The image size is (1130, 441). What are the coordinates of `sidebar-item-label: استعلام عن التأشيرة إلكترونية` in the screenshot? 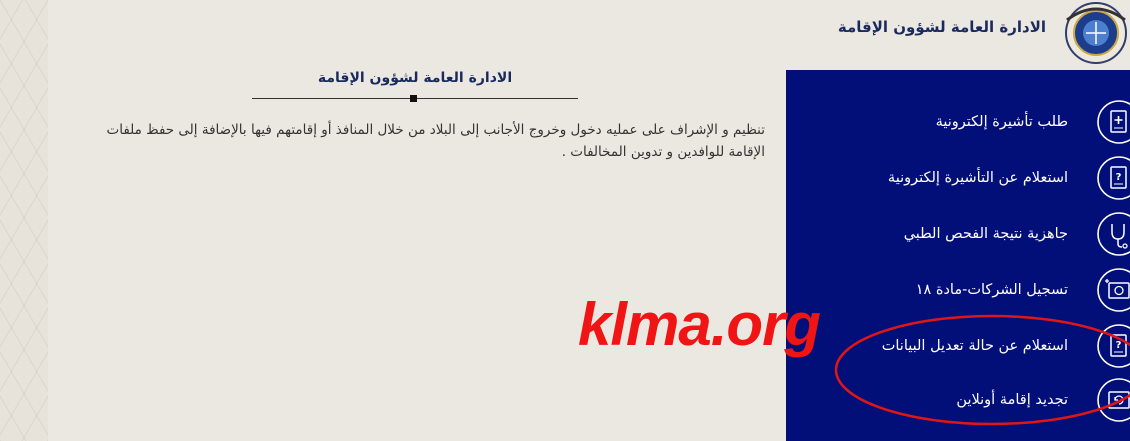 It's located at (977, 178).